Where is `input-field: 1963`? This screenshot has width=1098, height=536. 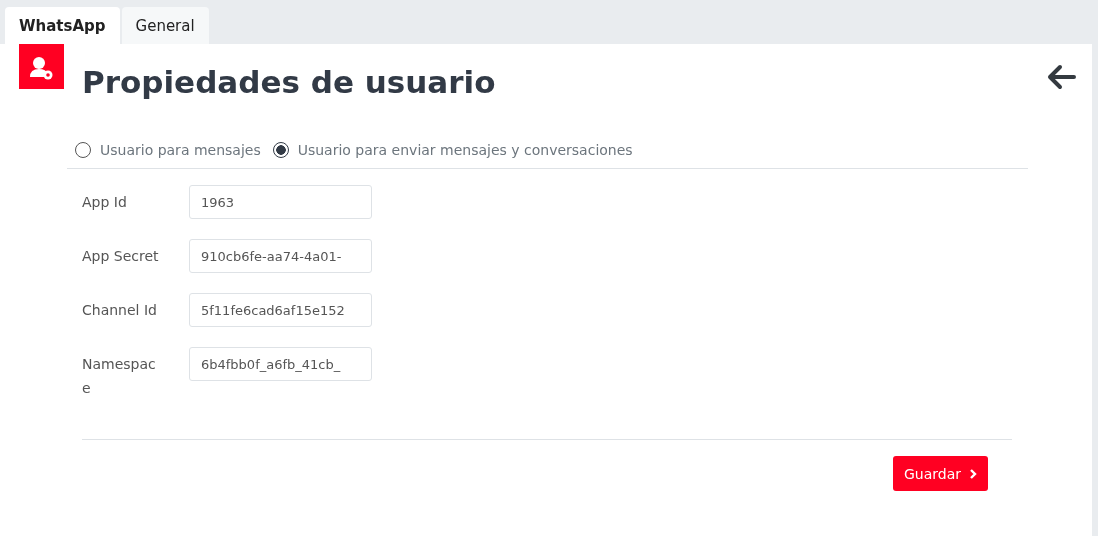
input-field: 1963 is located at coordinates (280, 202).